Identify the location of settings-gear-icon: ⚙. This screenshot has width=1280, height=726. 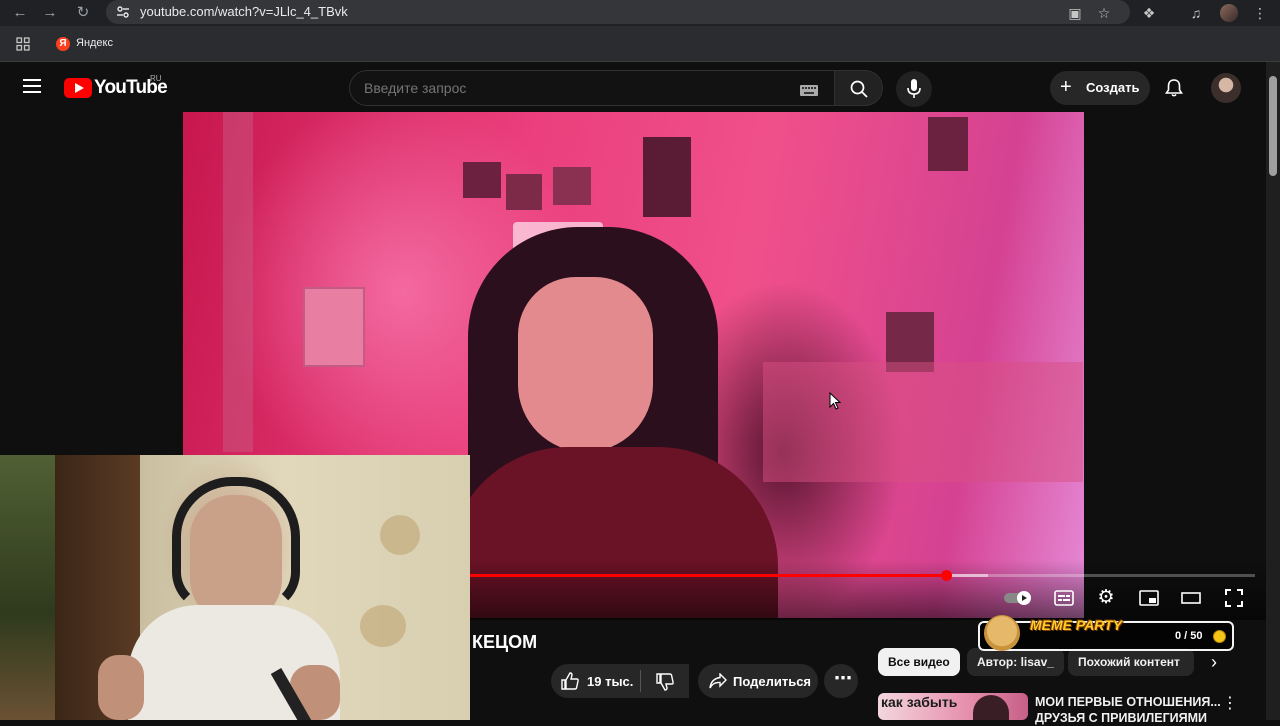
(1106, 598).